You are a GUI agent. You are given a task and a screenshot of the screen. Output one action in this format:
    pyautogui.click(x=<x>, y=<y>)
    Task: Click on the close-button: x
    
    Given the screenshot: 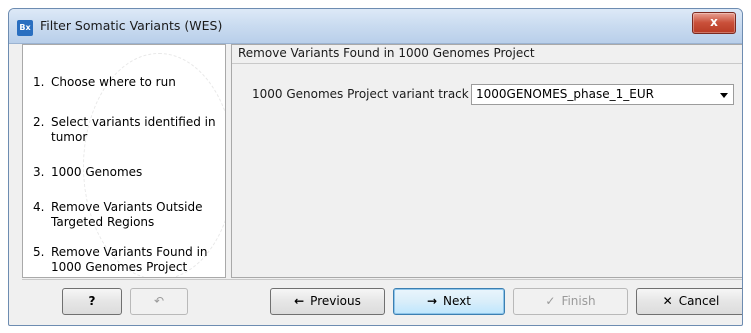 What is the action you would take?
    pyautogui.click(x=714, y=23)
    